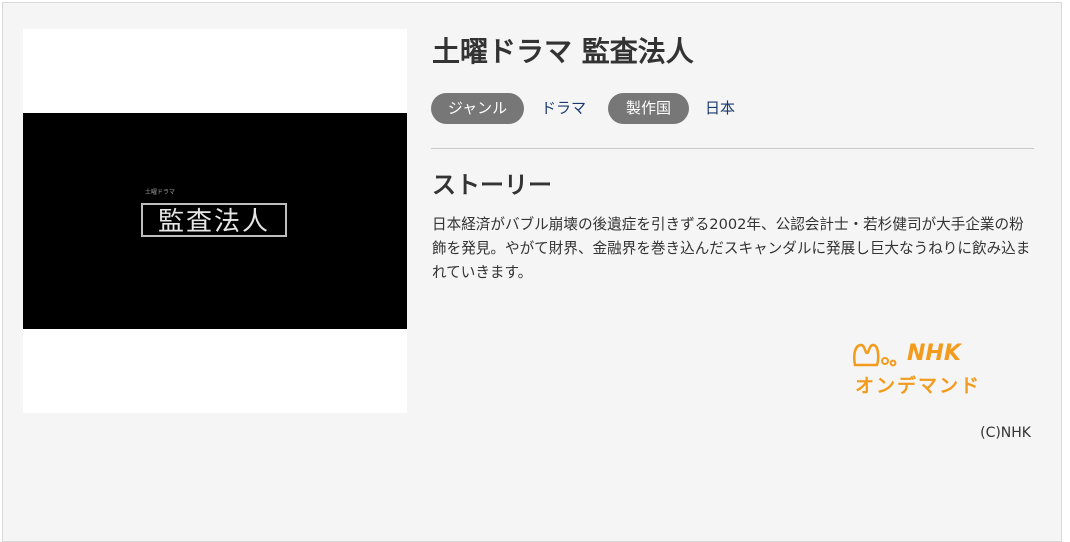 This screenshot has height=542, width=1070. Describe the element at coordinates (732, 148) in the screenshot. I see `section-divider` at that location.